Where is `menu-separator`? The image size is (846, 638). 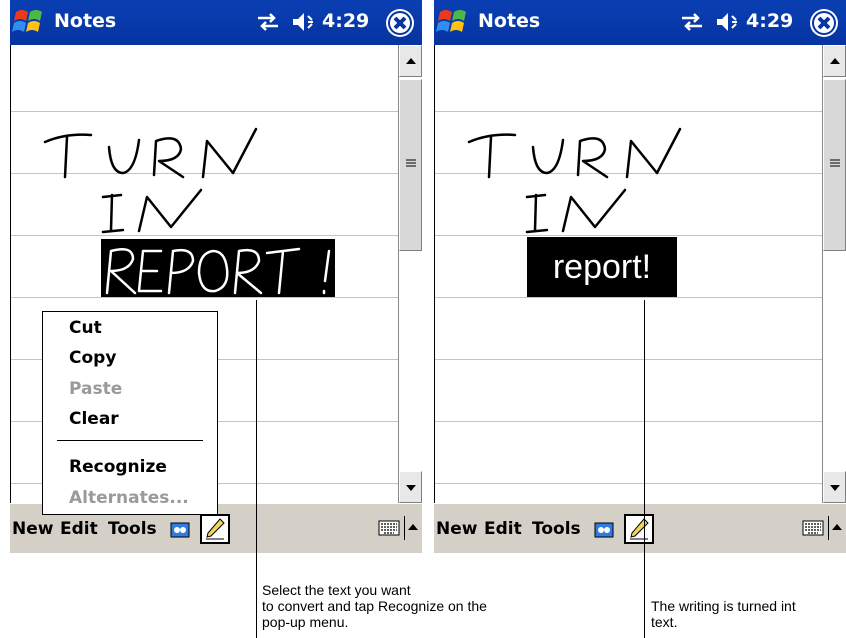 menu-separator is located at coordinates (130, 440).